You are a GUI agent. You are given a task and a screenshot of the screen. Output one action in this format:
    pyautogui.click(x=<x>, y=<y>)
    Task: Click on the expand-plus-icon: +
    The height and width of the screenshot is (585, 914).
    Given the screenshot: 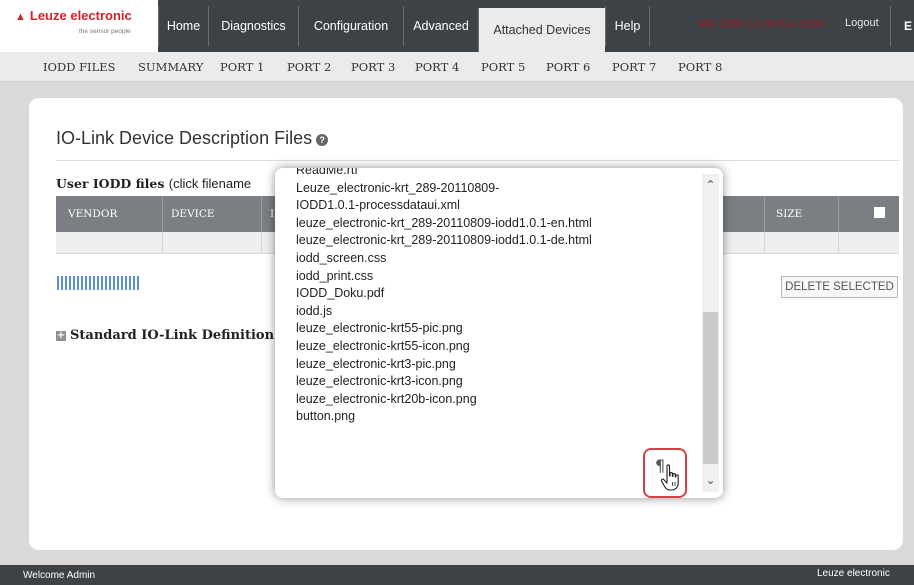 What is the action you would take?
    pyautogui.click(x=61, y=336)
    